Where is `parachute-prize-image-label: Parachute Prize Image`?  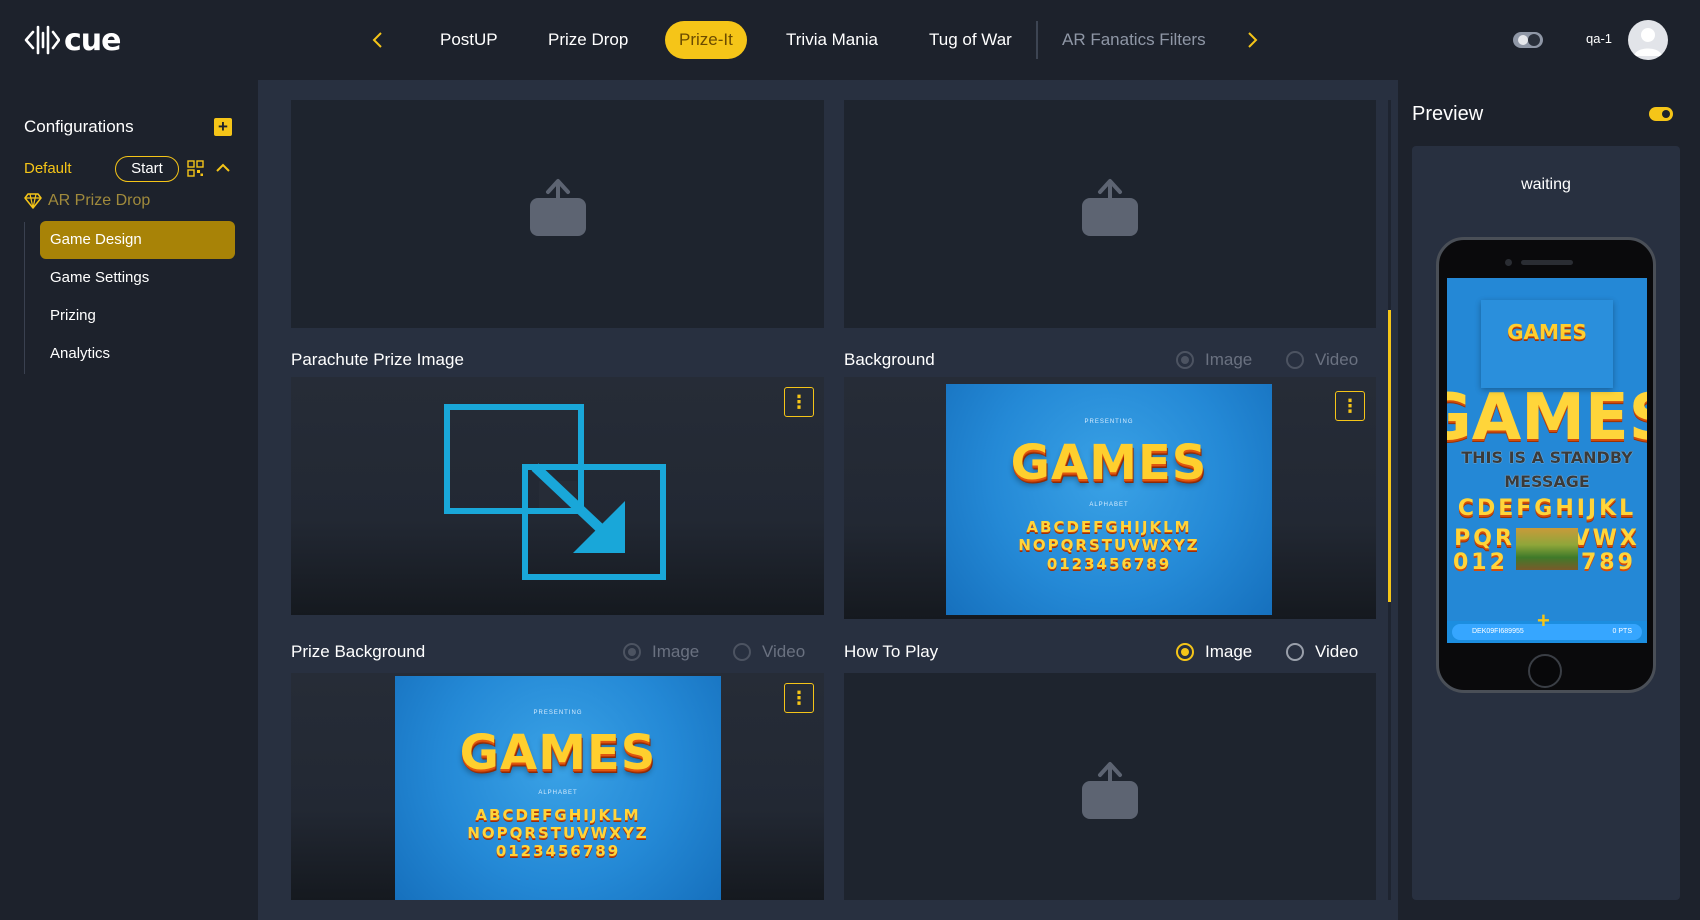
parachute-prize-image-label: Parachute Prize Image is located at coordinates (377, 359).